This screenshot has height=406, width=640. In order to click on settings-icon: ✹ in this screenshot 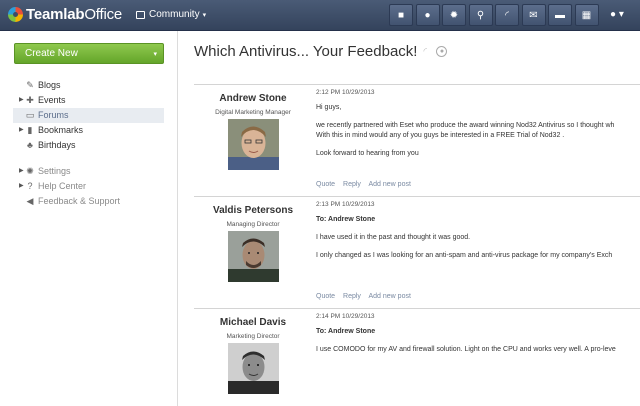, I will do `click(454, 15)`.